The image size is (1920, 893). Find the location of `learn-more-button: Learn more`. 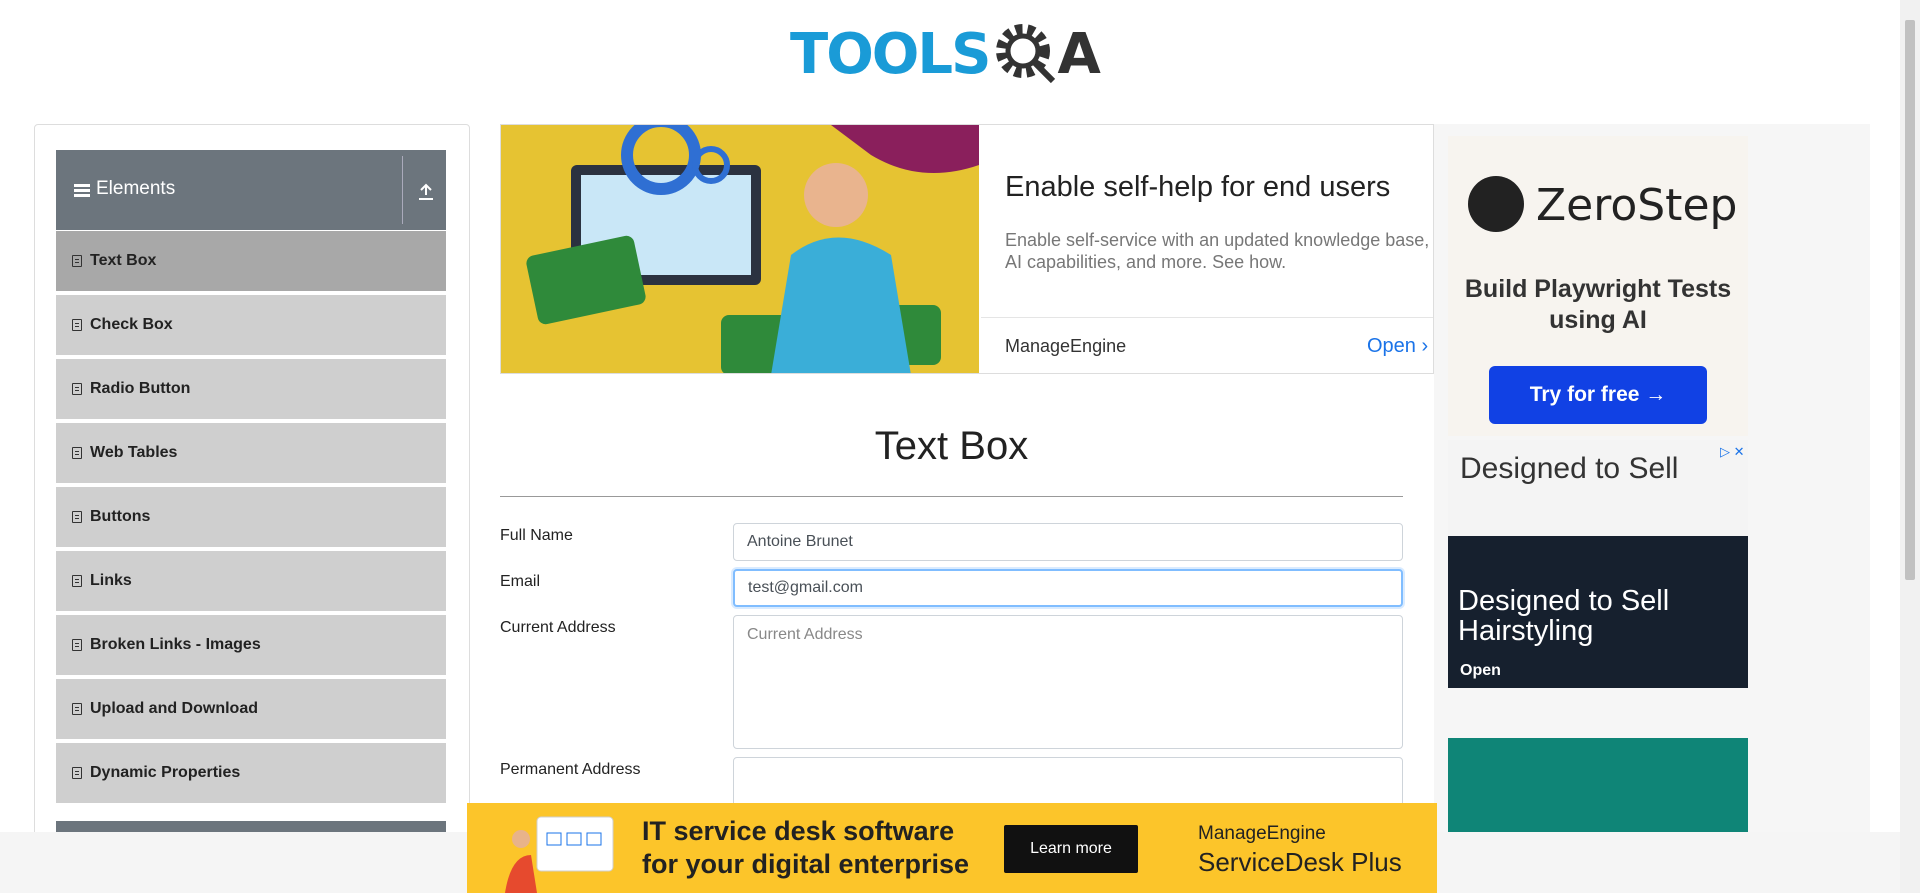

learn-more-button: Learn more is located at coordinates (1071, 849).